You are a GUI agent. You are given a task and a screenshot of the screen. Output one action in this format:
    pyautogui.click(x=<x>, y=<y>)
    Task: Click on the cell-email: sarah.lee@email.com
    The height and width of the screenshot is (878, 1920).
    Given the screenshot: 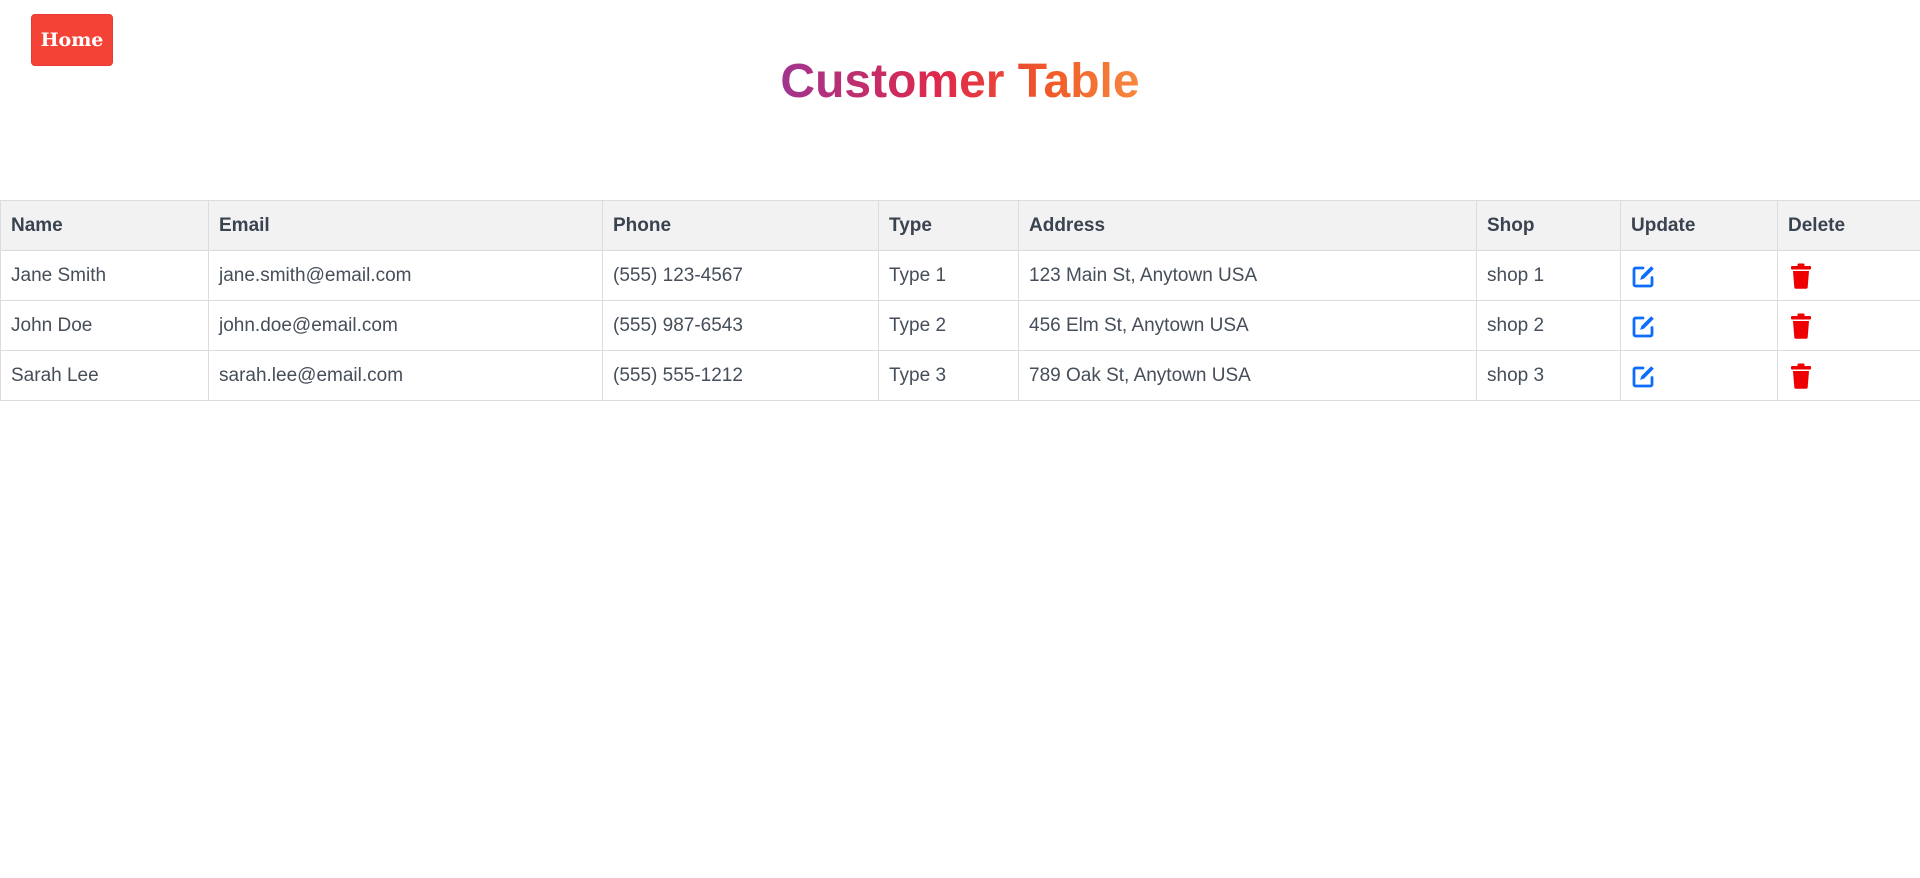 What is the action you would take?
    pyautogui.click(x=405, y=375)
    